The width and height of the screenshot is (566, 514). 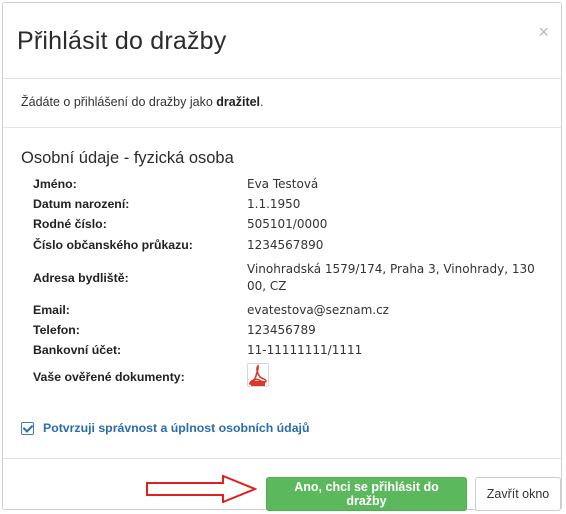 I want to click on detail-label: Rodné číslo:, so click(x=70, y=224).